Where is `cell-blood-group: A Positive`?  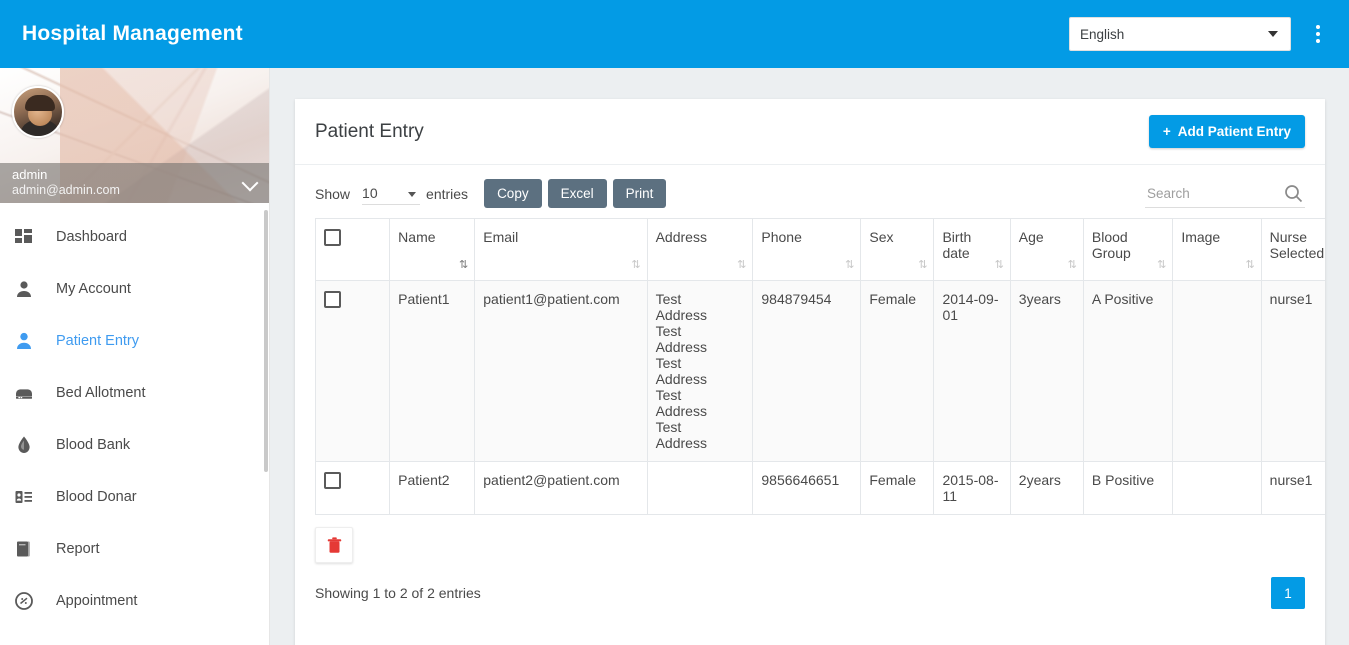 cell-blood-group: A Positive is located at coordinates (1128, 371).